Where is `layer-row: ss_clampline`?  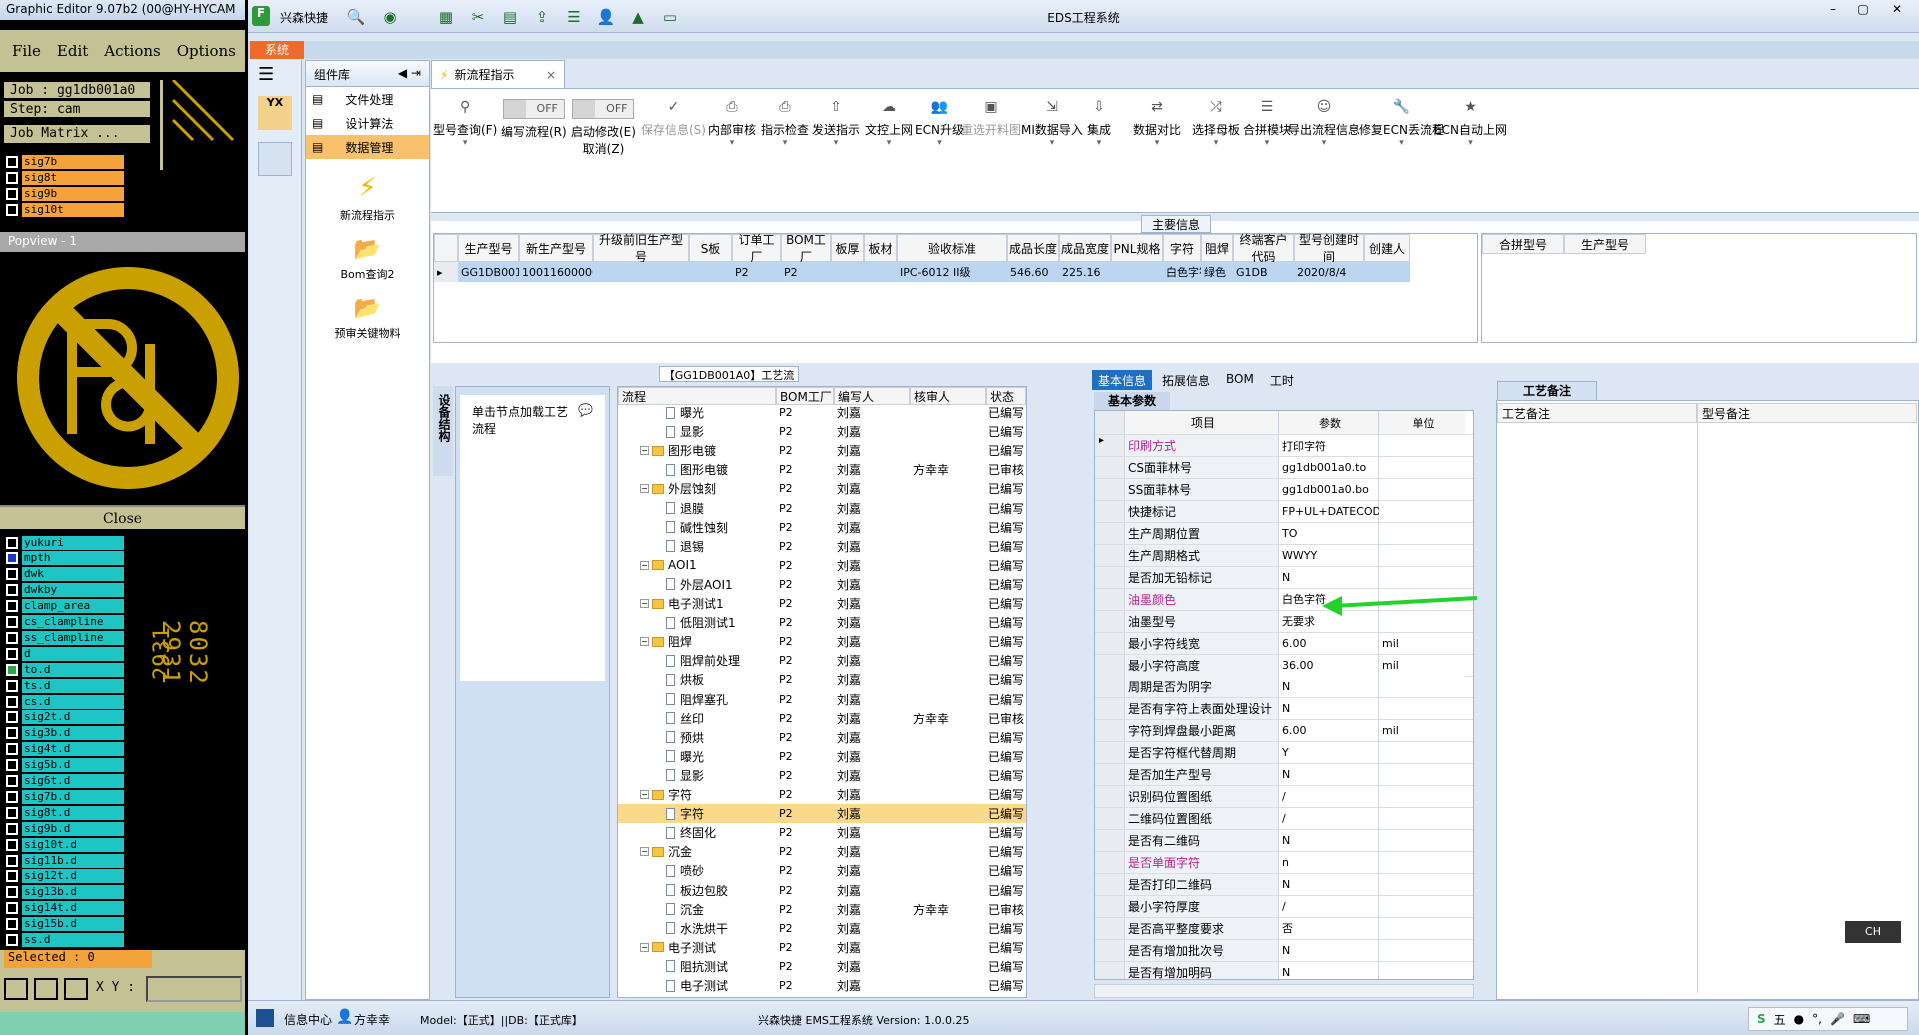
layer-row: ss_clampline is located at coordinates (65, 637).